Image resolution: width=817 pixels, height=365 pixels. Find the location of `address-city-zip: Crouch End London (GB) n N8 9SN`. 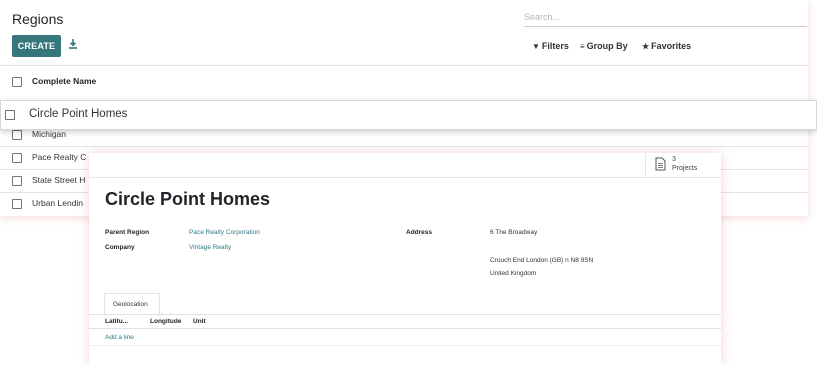

address-city-zip: Crouch End London (GB) n N8 9SN is located at coordinates (542, 260).